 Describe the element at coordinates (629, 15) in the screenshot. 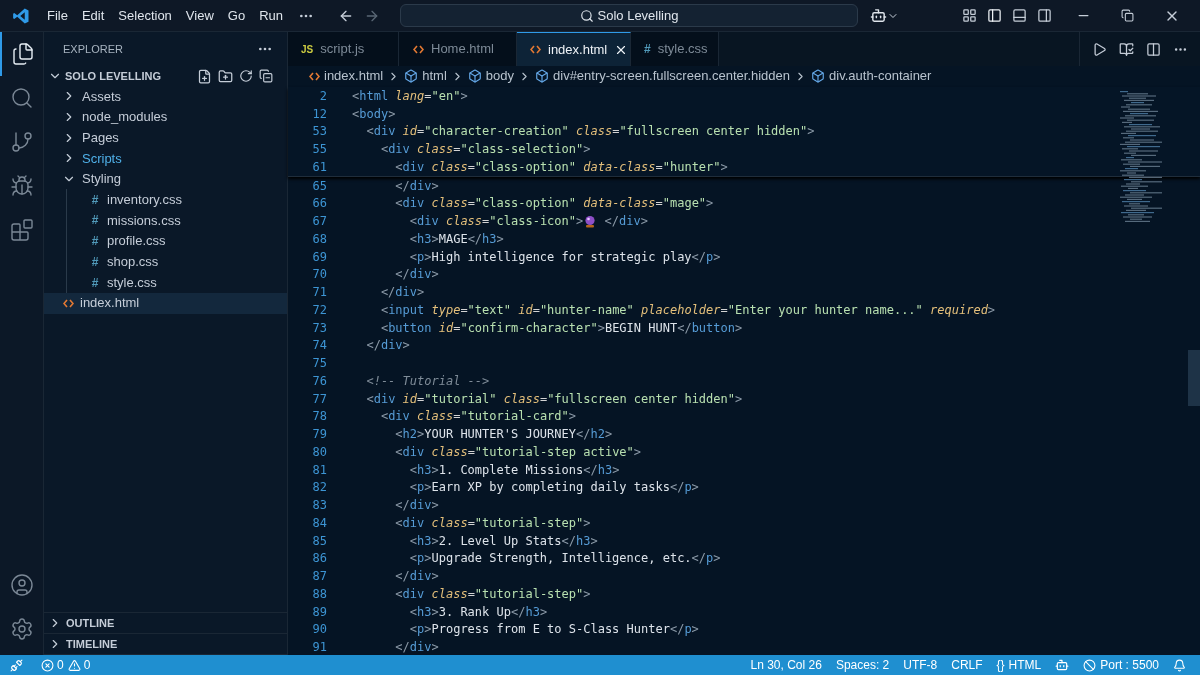

I see `command-search-field: Solo Levelling` at that location.